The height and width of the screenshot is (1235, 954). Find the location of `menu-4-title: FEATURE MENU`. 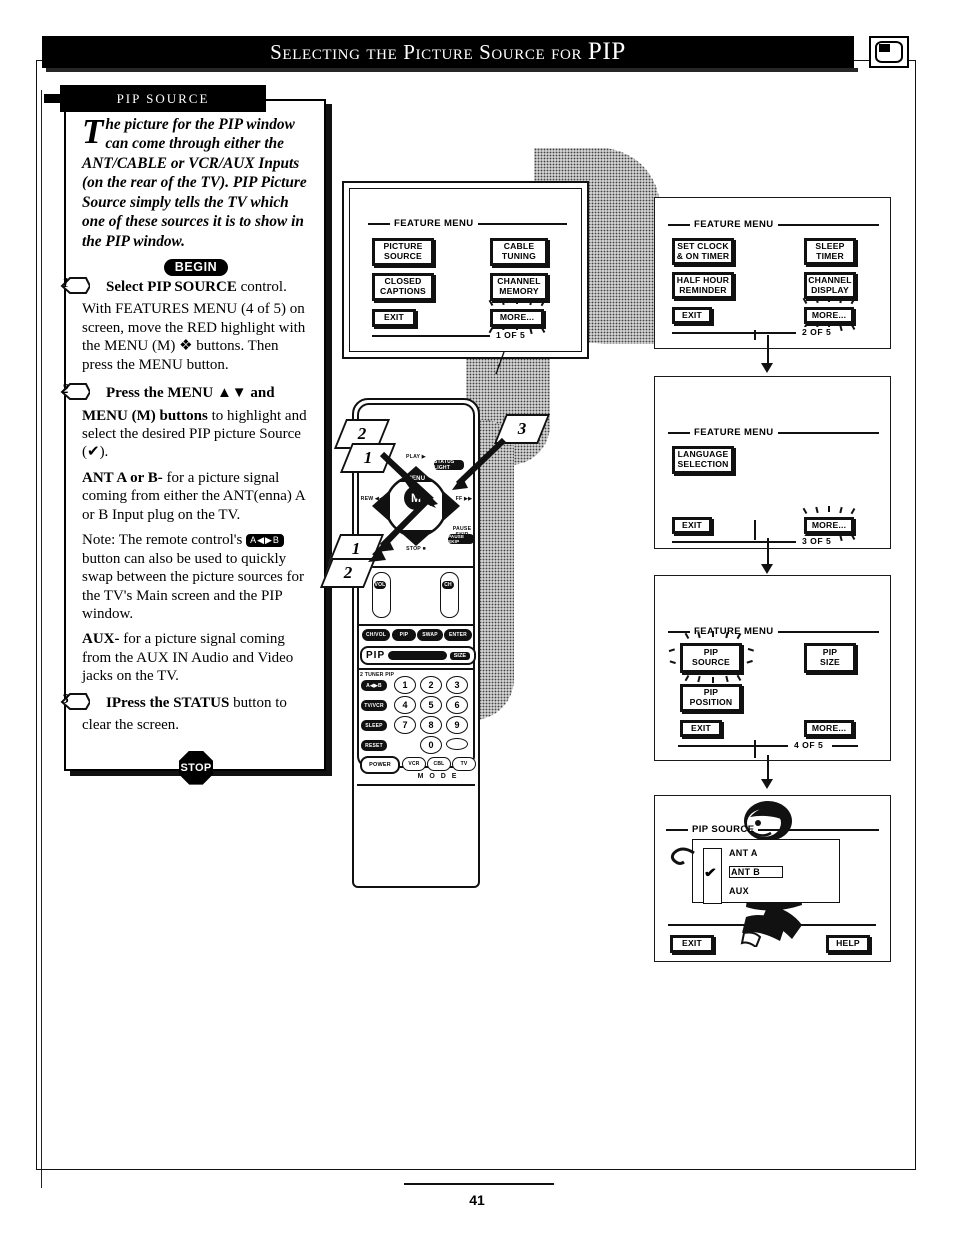

menu-4-title: FEATURE MENU is located at coordinates (734, 631).